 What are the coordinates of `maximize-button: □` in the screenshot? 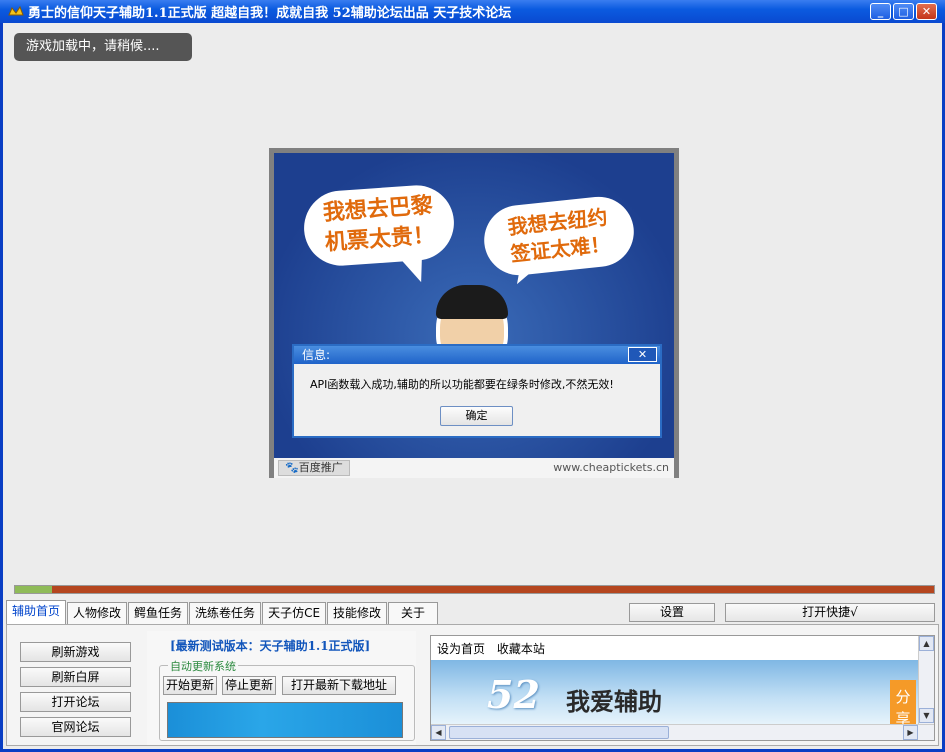 It's located at (903, 11).